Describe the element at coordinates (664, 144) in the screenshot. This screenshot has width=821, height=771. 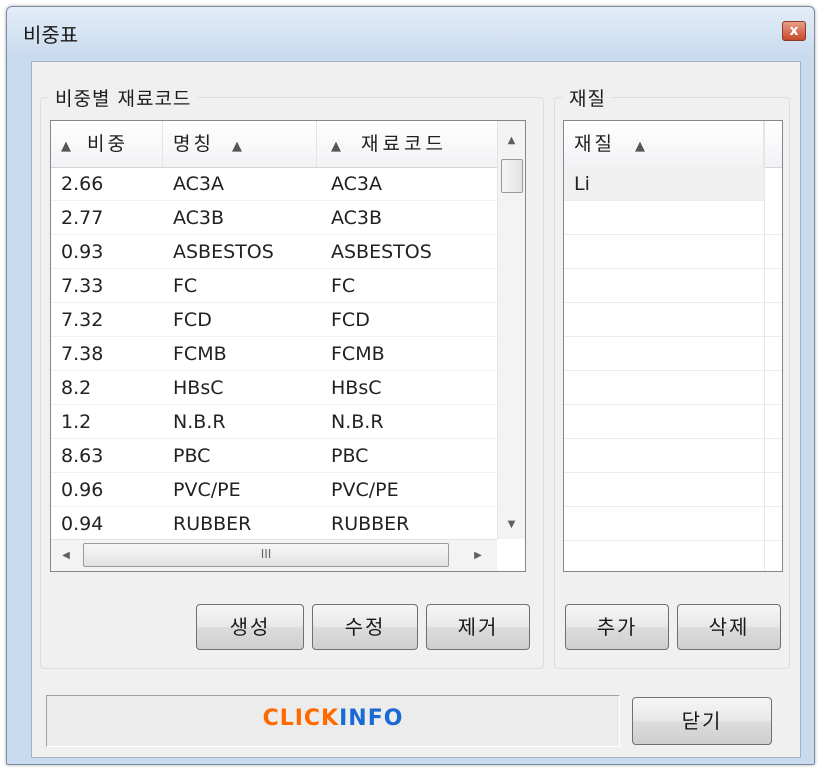
I see `column-header-material: 재질 ▲` at that location.